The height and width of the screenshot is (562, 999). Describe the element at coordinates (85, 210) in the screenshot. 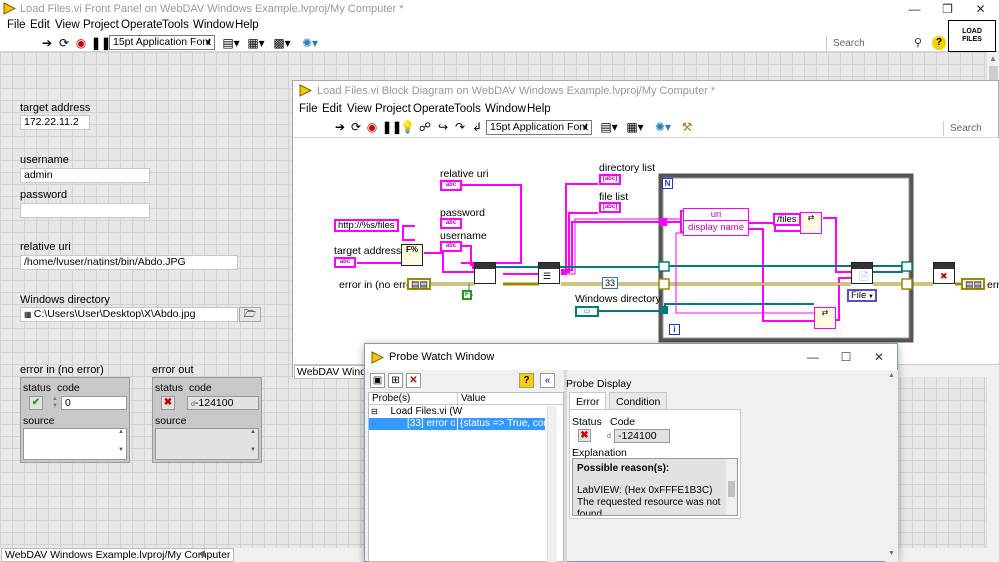

I see `password-input` at that location.